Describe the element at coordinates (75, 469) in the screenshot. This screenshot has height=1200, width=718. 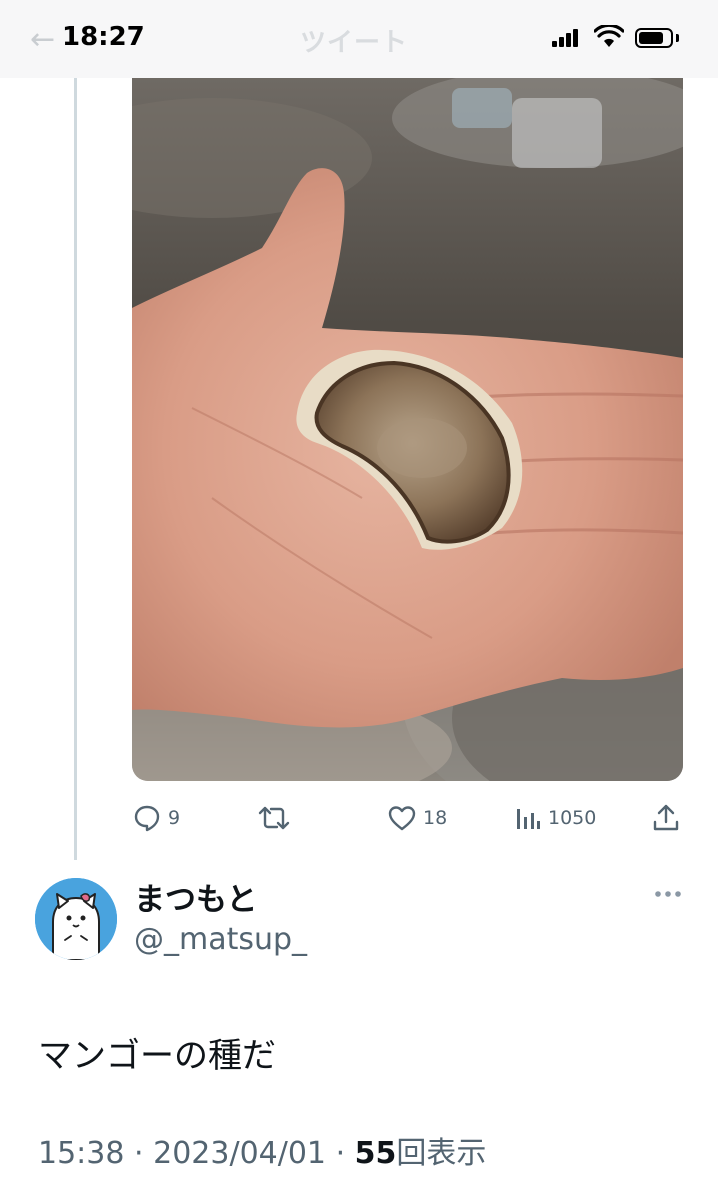
I see `thread-line` at that location.